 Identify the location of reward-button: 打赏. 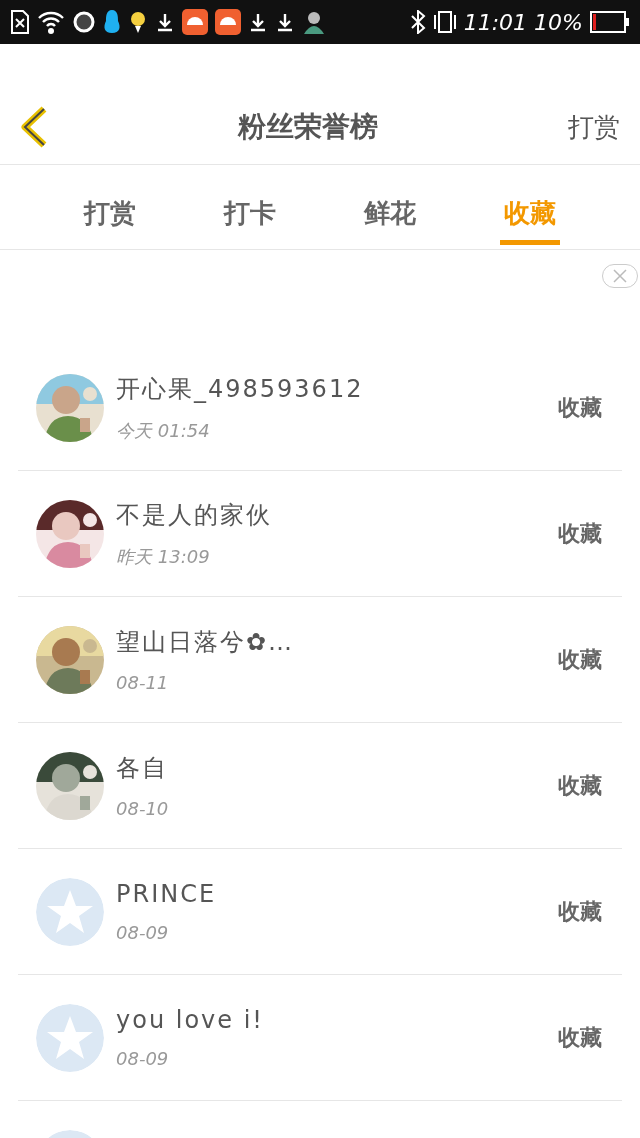
(594, 127).